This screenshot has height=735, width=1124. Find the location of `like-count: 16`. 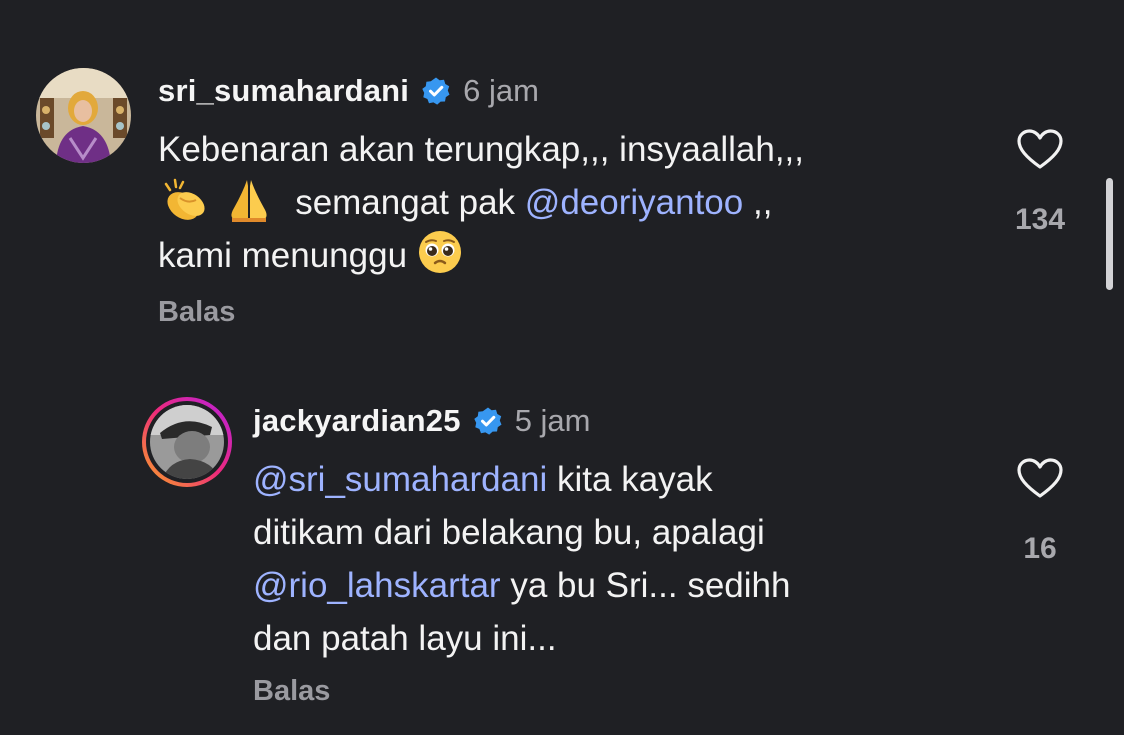

like-count: 16 is located at coordinates (1040, 548).